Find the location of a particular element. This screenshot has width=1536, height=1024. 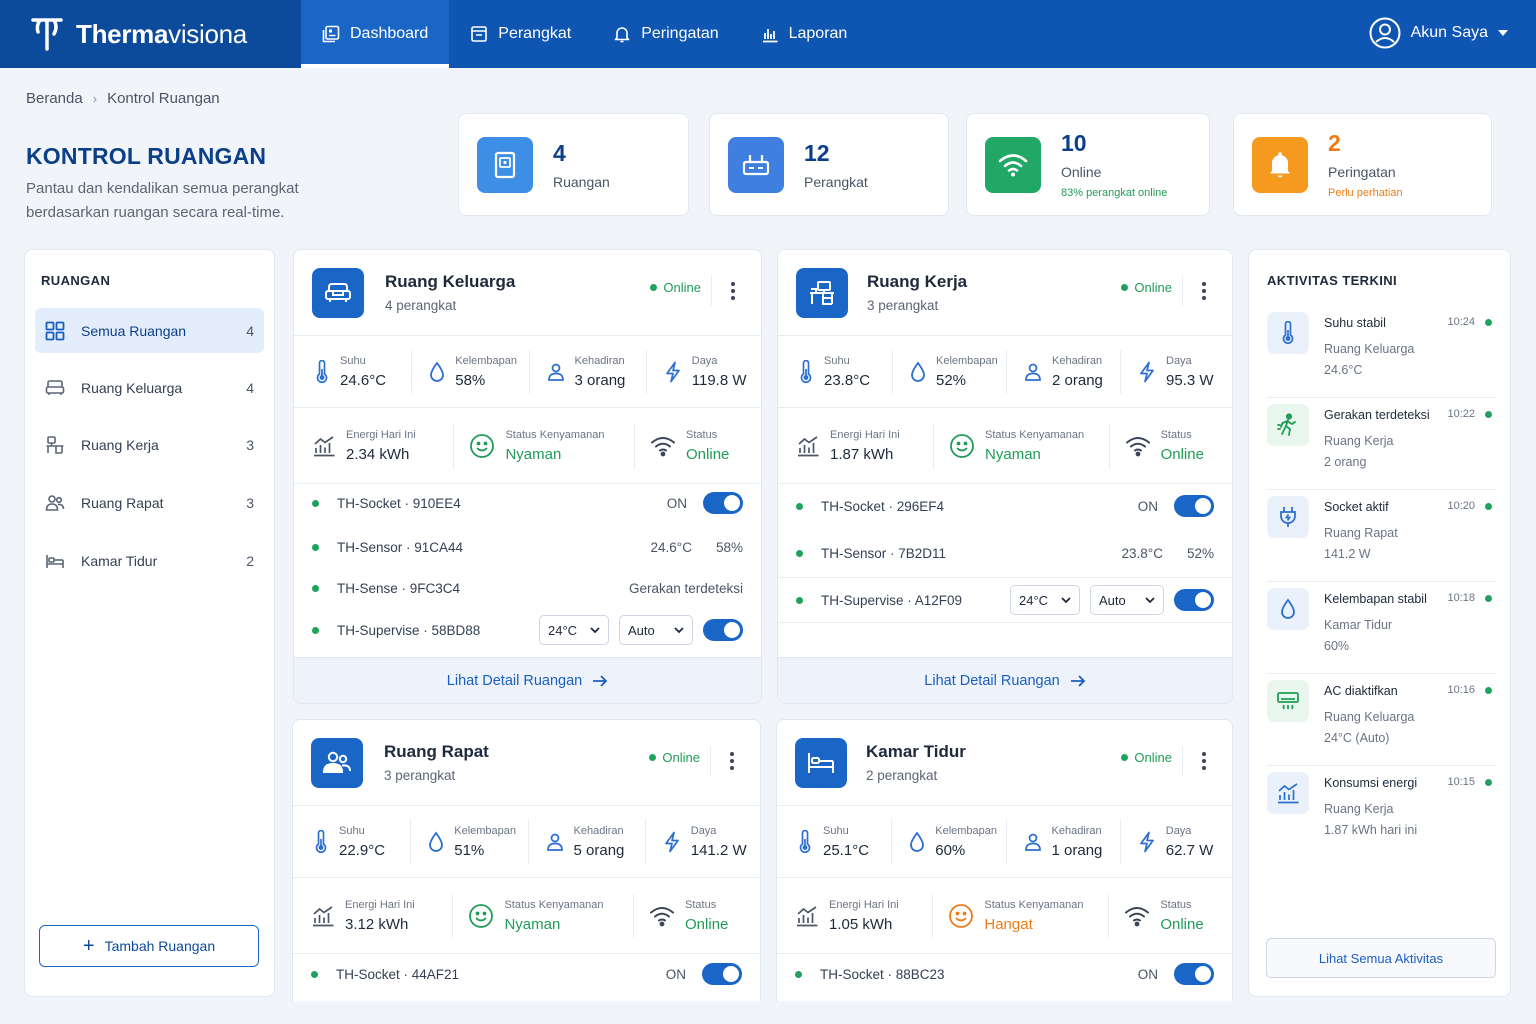

metric-kelembapan: Kelembapan 58% is located at coordinates (473, 372).